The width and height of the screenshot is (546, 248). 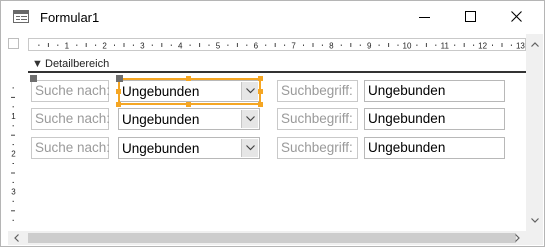 I want to click on chevron-up-icon, so click(x=535, y=44).